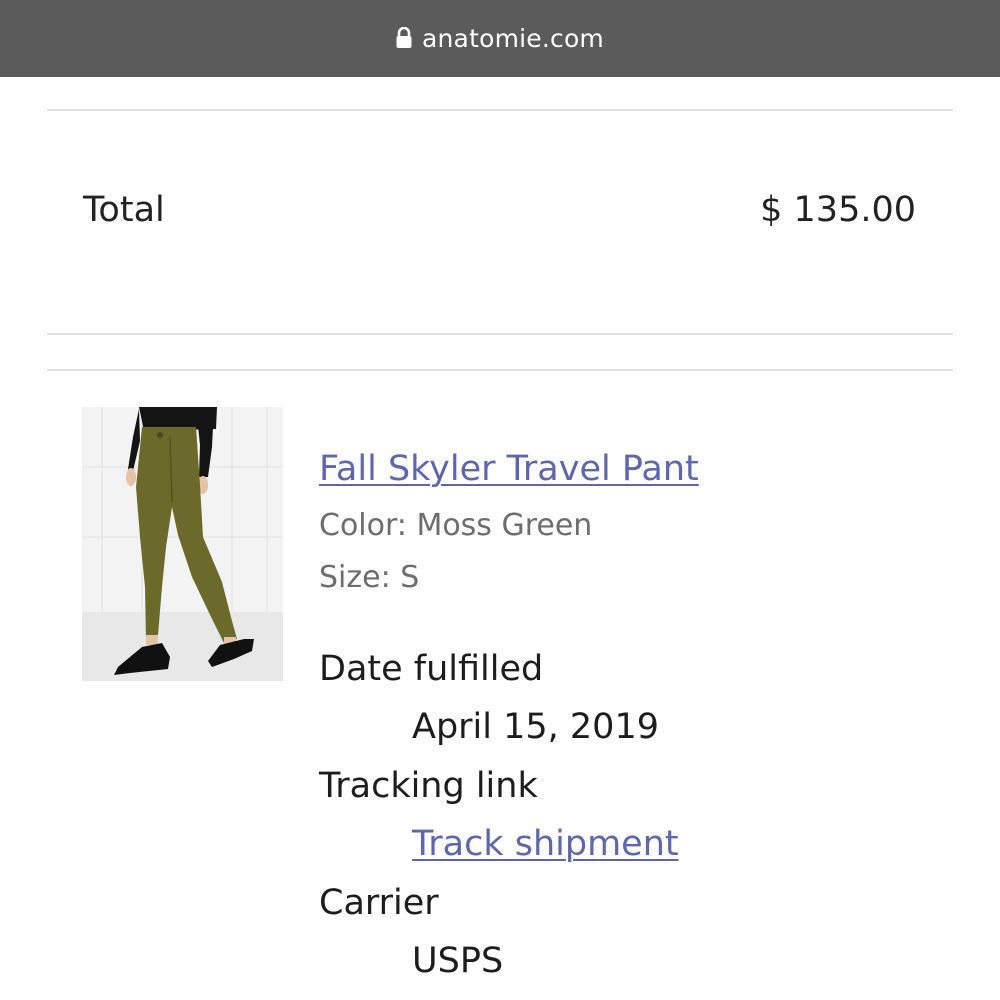 This screenshot has height=1000, width=1000. Describe the element at coordinates (458, 961) in the screenshot. I see `carrier-value: USPS` at that location.